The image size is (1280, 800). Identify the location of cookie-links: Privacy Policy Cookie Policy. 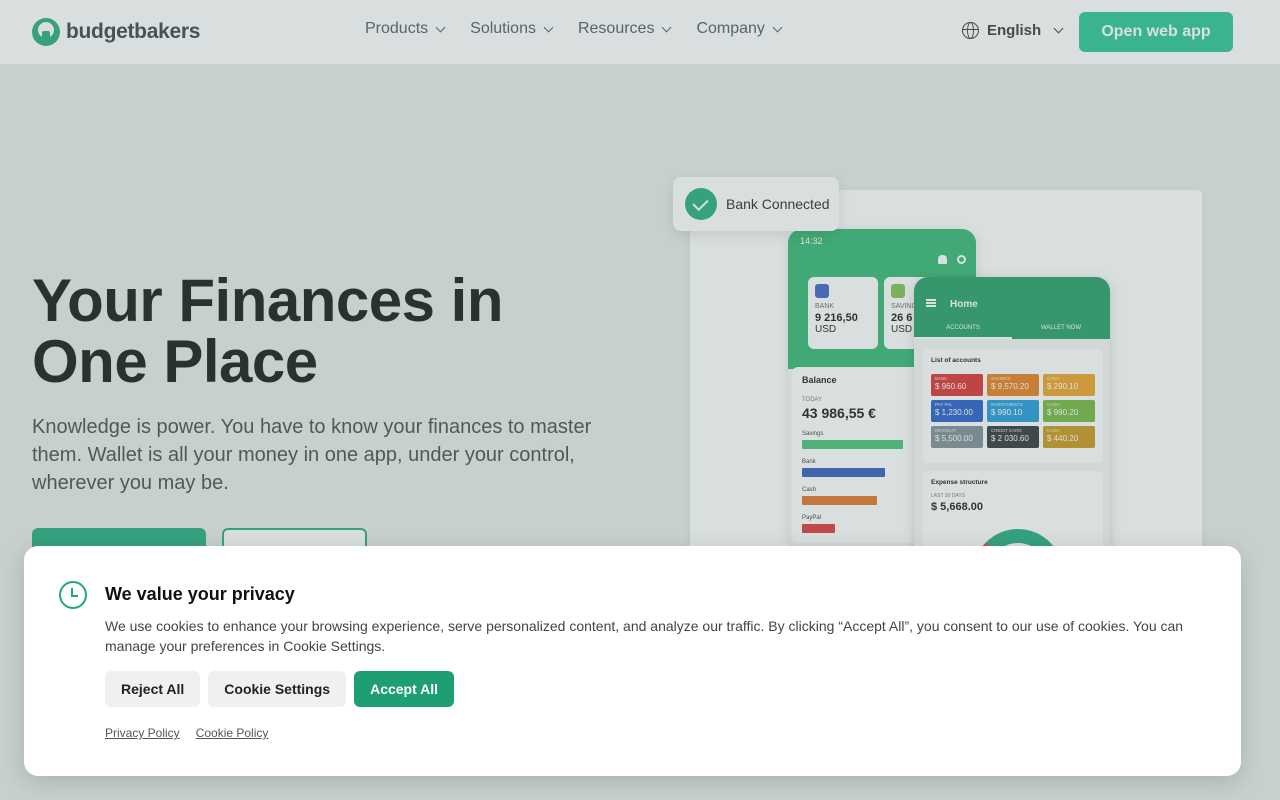
(186, 733).